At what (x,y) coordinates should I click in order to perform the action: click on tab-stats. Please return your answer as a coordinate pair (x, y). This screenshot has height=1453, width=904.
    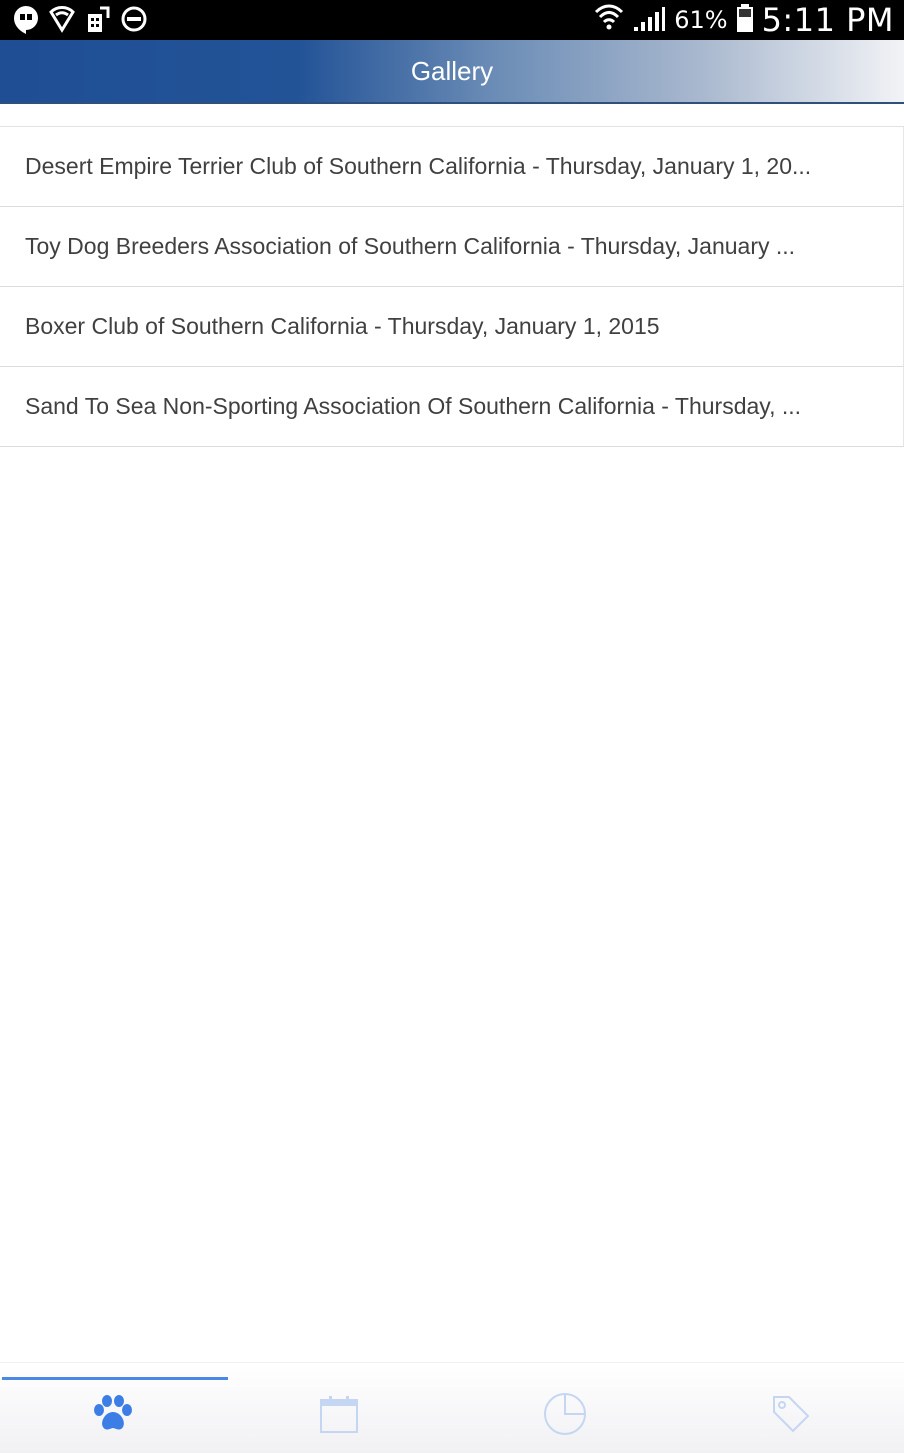
    Looking at the image, I should click on (565, 1408).